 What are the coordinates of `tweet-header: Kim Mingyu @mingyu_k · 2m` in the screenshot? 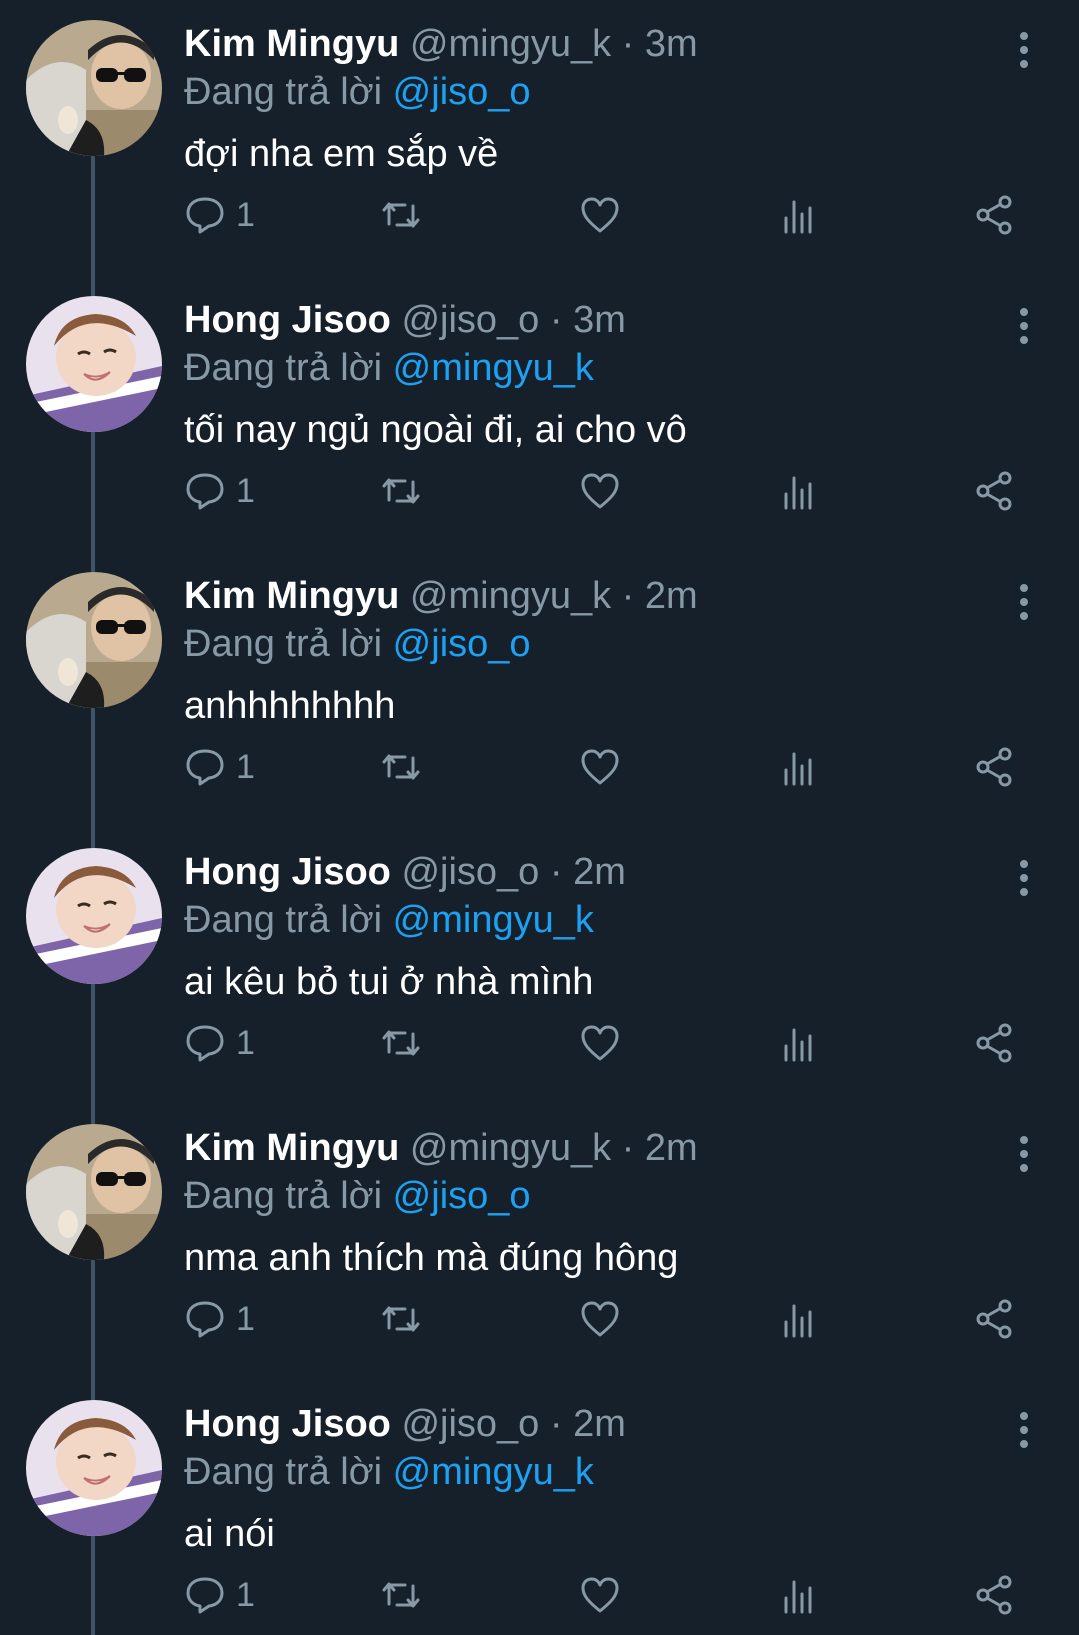 It's located at (441, 1148).